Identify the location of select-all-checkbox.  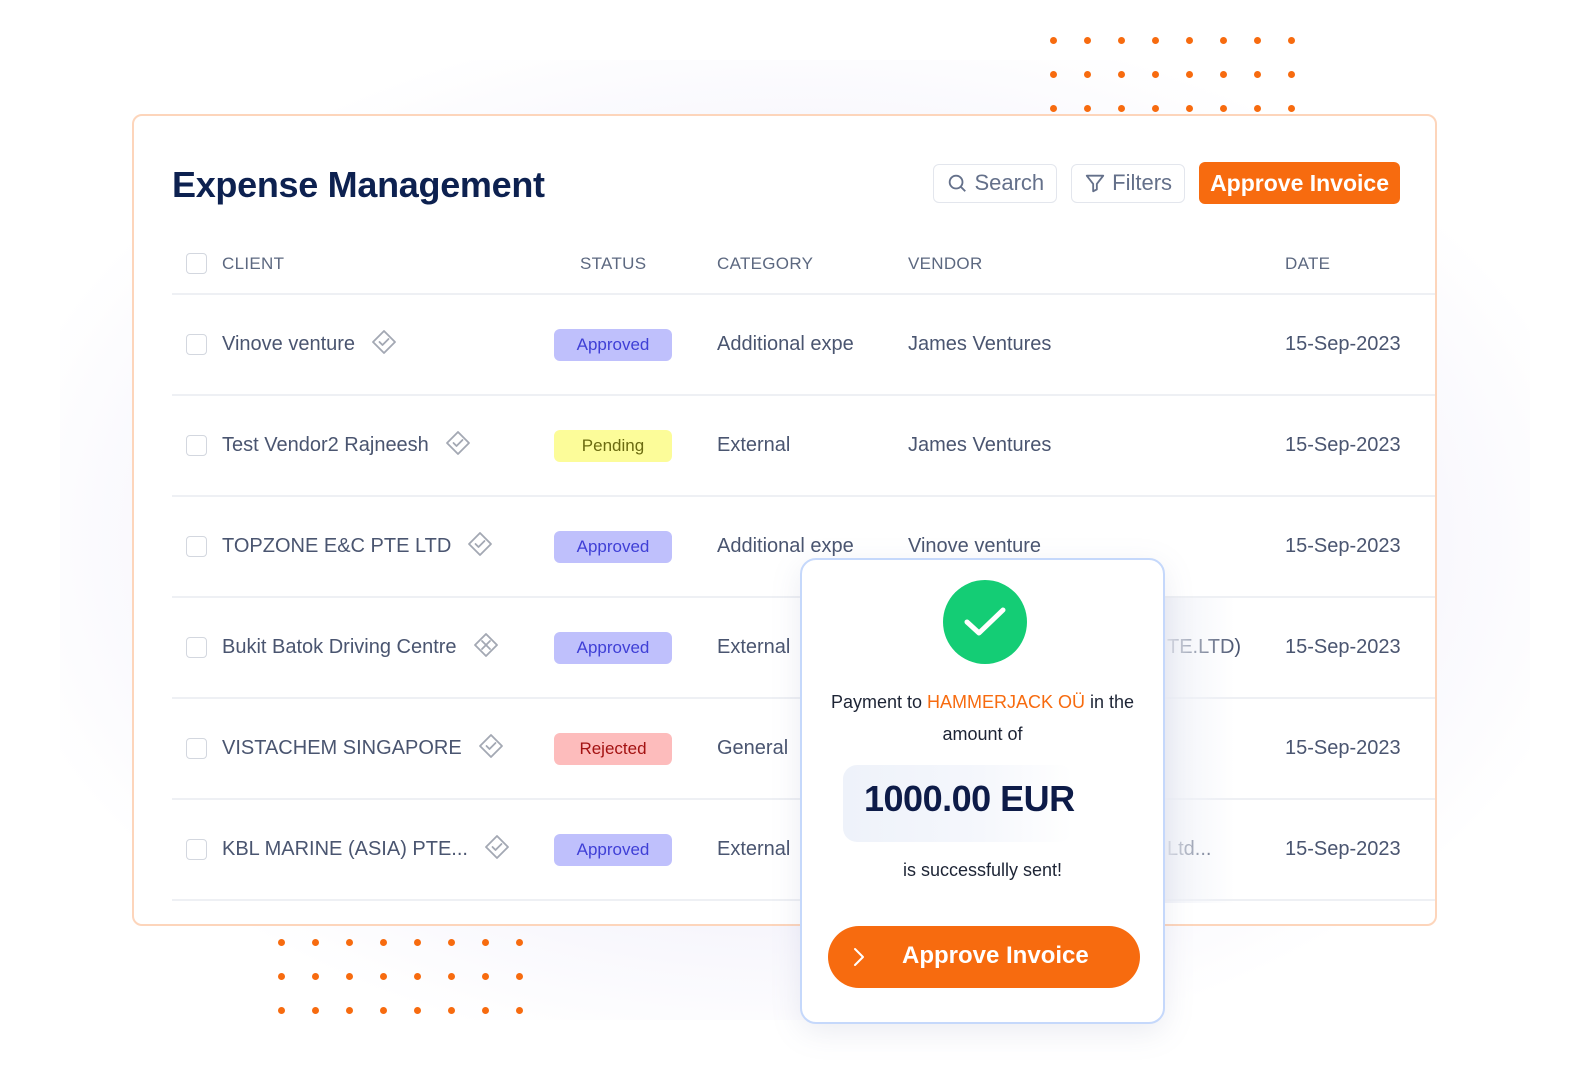
(196, 263).